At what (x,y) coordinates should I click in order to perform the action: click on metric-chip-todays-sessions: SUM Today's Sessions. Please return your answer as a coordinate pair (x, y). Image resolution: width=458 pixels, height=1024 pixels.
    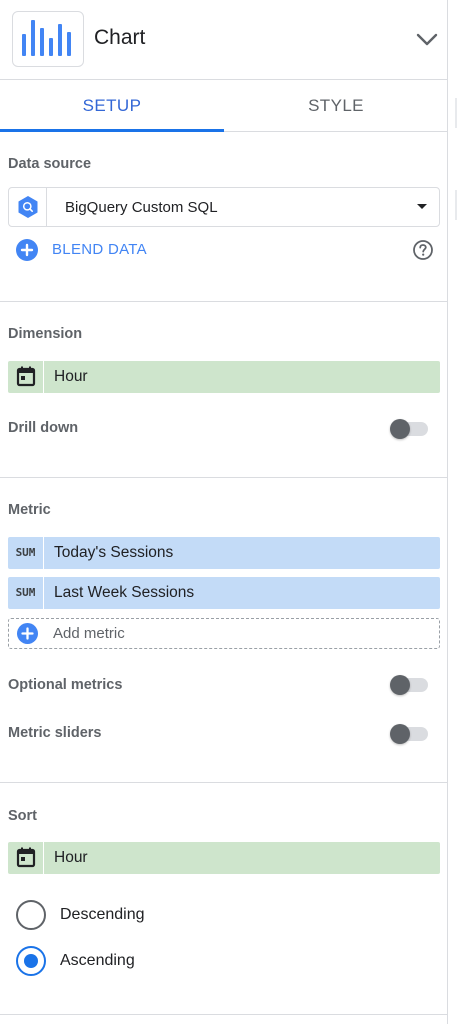
    Looking at the image, I should click on (224, 553).